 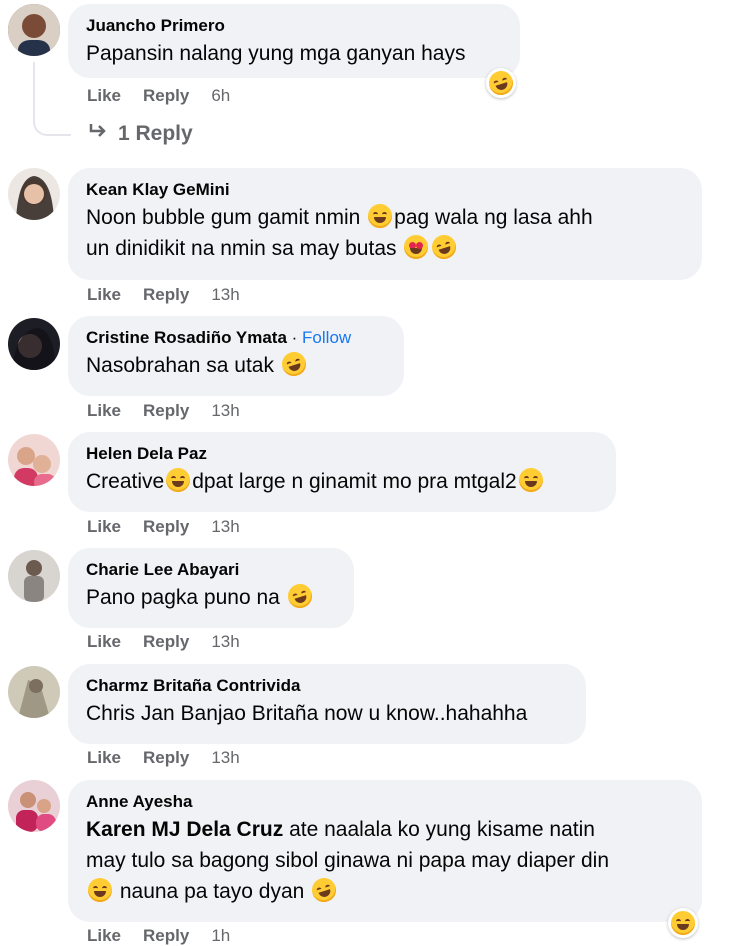 What do you see at coordinates (212, 891) in the screenshot?
I see `text-segment: nauna pa tayo dyan` at bounding box center [212, 891].